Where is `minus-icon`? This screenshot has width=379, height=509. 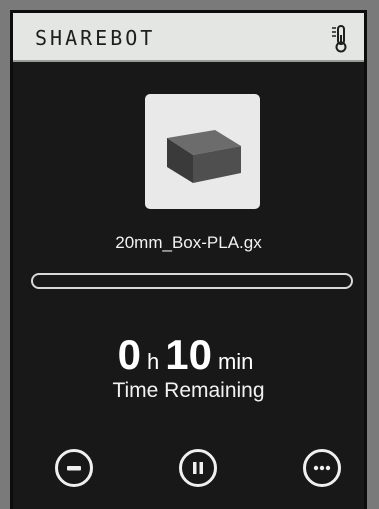 minus-icon is located at coordinates (74, 468).